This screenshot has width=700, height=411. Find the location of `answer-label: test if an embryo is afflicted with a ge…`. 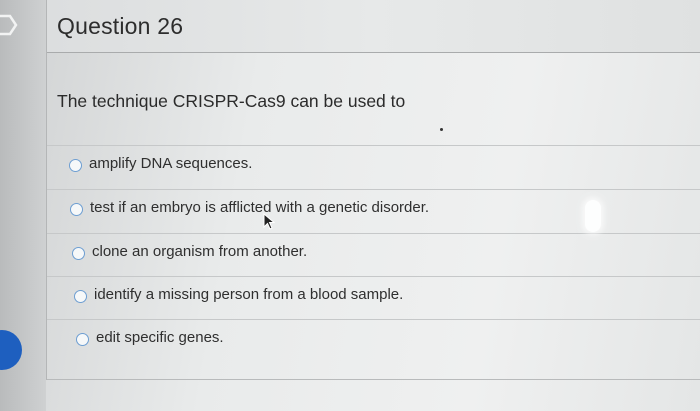

answer-label: test if an embryo is afflicted with a ge… is located at coordinates (260, 207).